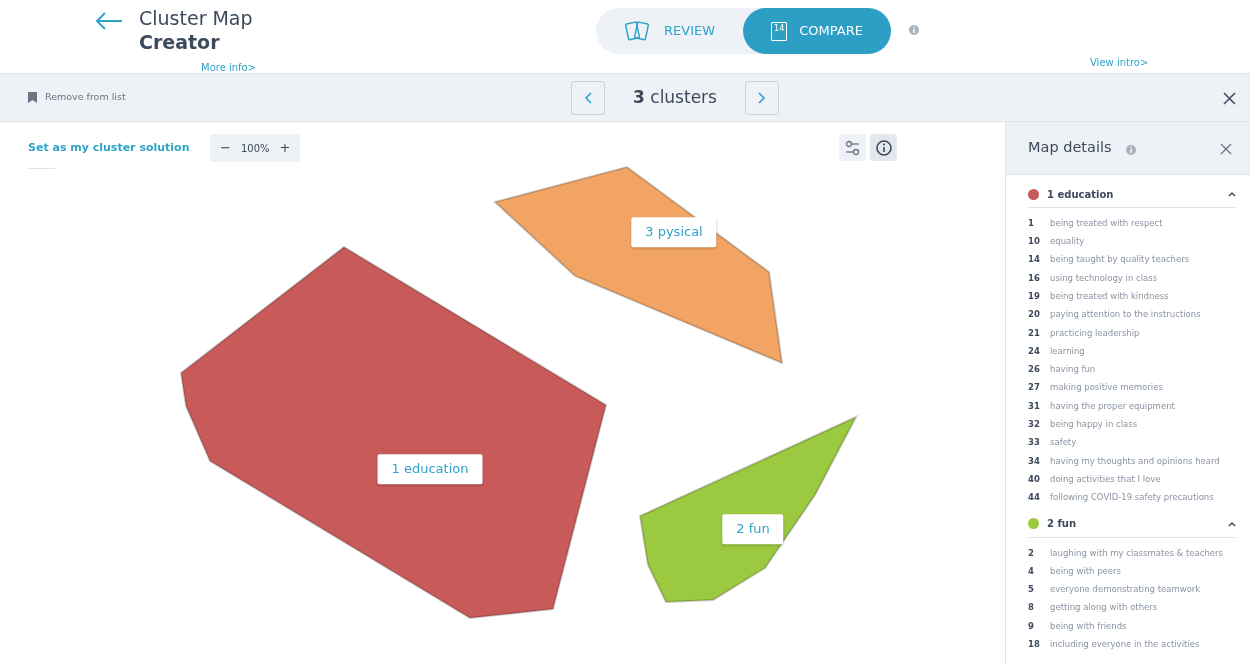 This screenshot has height=664, width=1250. Describe the element at coordinates (430, 469) in the screenshot. I see `cluster-label: 1 education` at that location.